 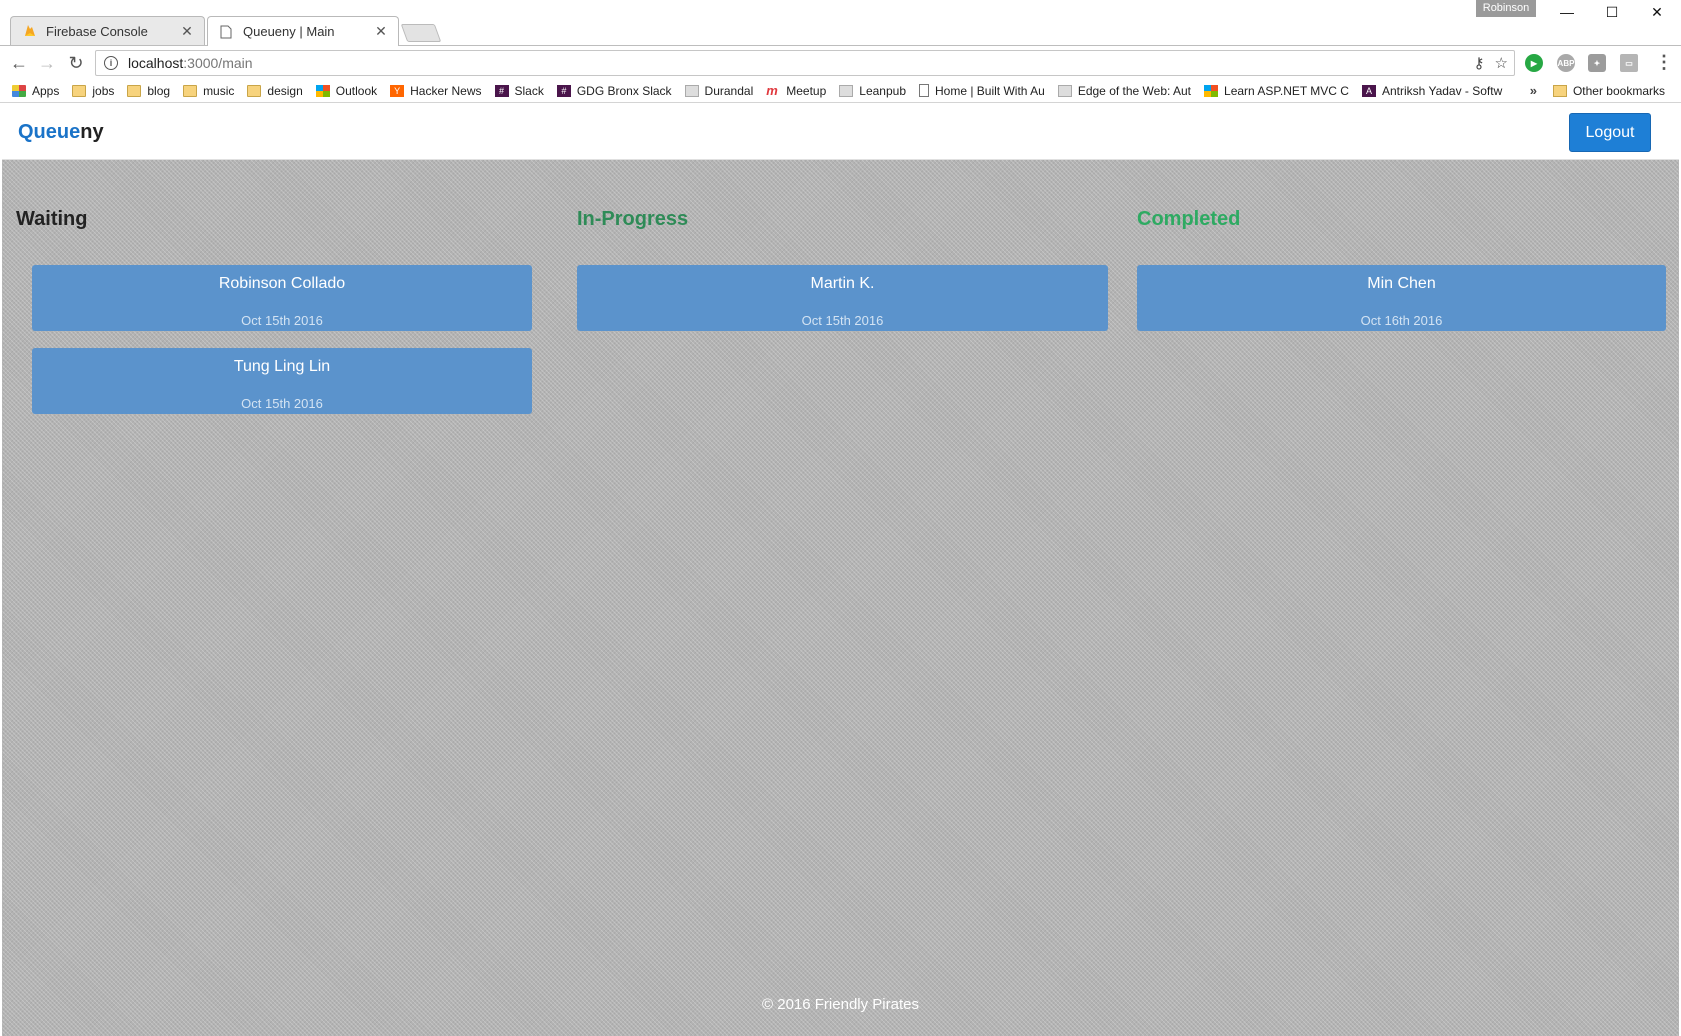 What do you see at coordinates (633, 219) in the screenshot?
I see `column-title: In-Progress` at bounding box center [633, 219].